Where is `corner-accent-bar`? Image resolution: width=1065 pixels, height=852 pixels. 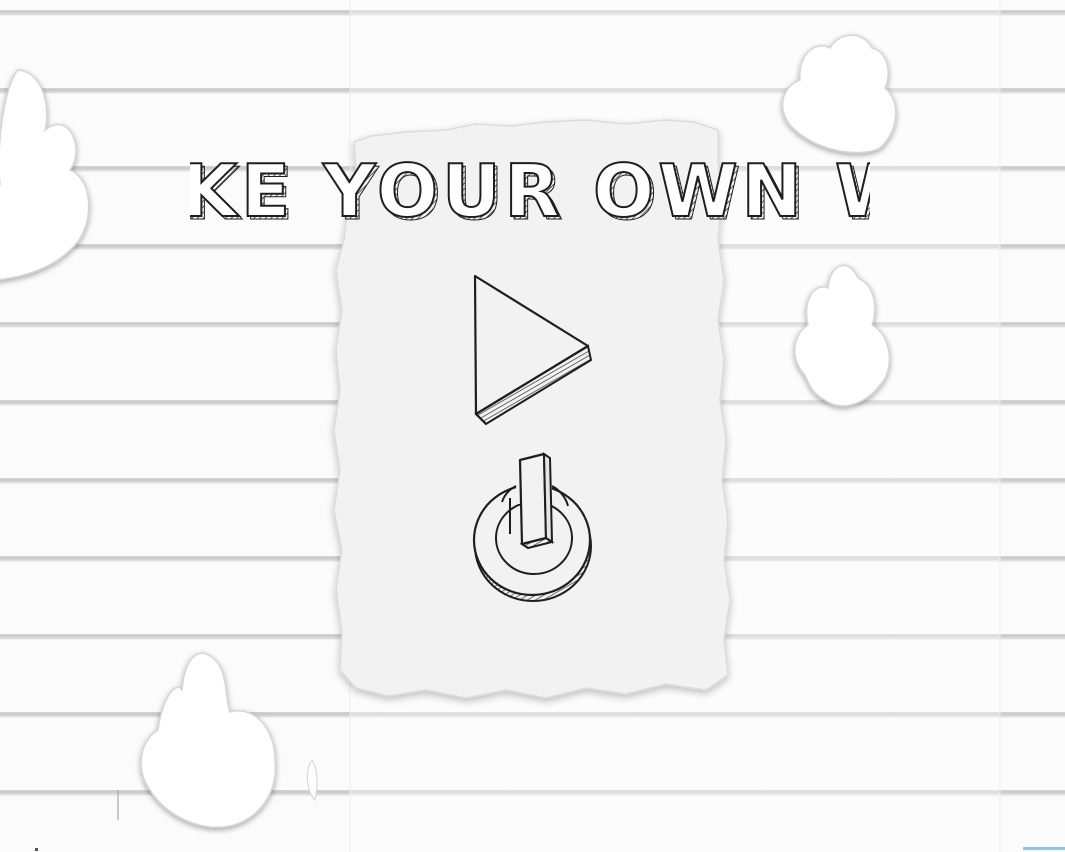
corner-accent-bar is located at coordinates (1044, 848).